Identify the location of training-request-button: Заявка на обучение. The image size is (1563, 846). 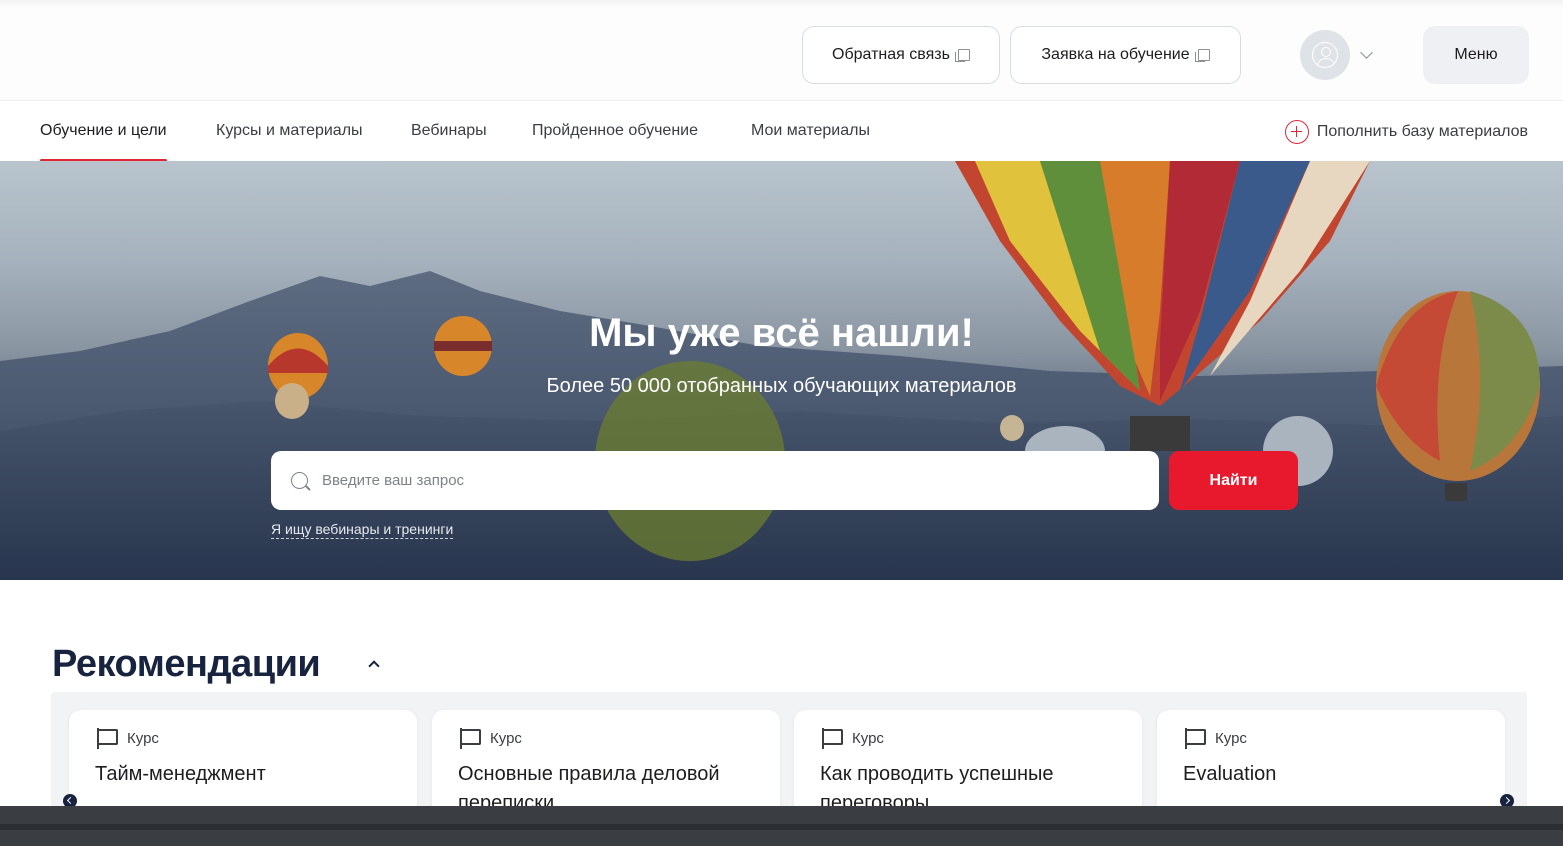
(1125, 55).